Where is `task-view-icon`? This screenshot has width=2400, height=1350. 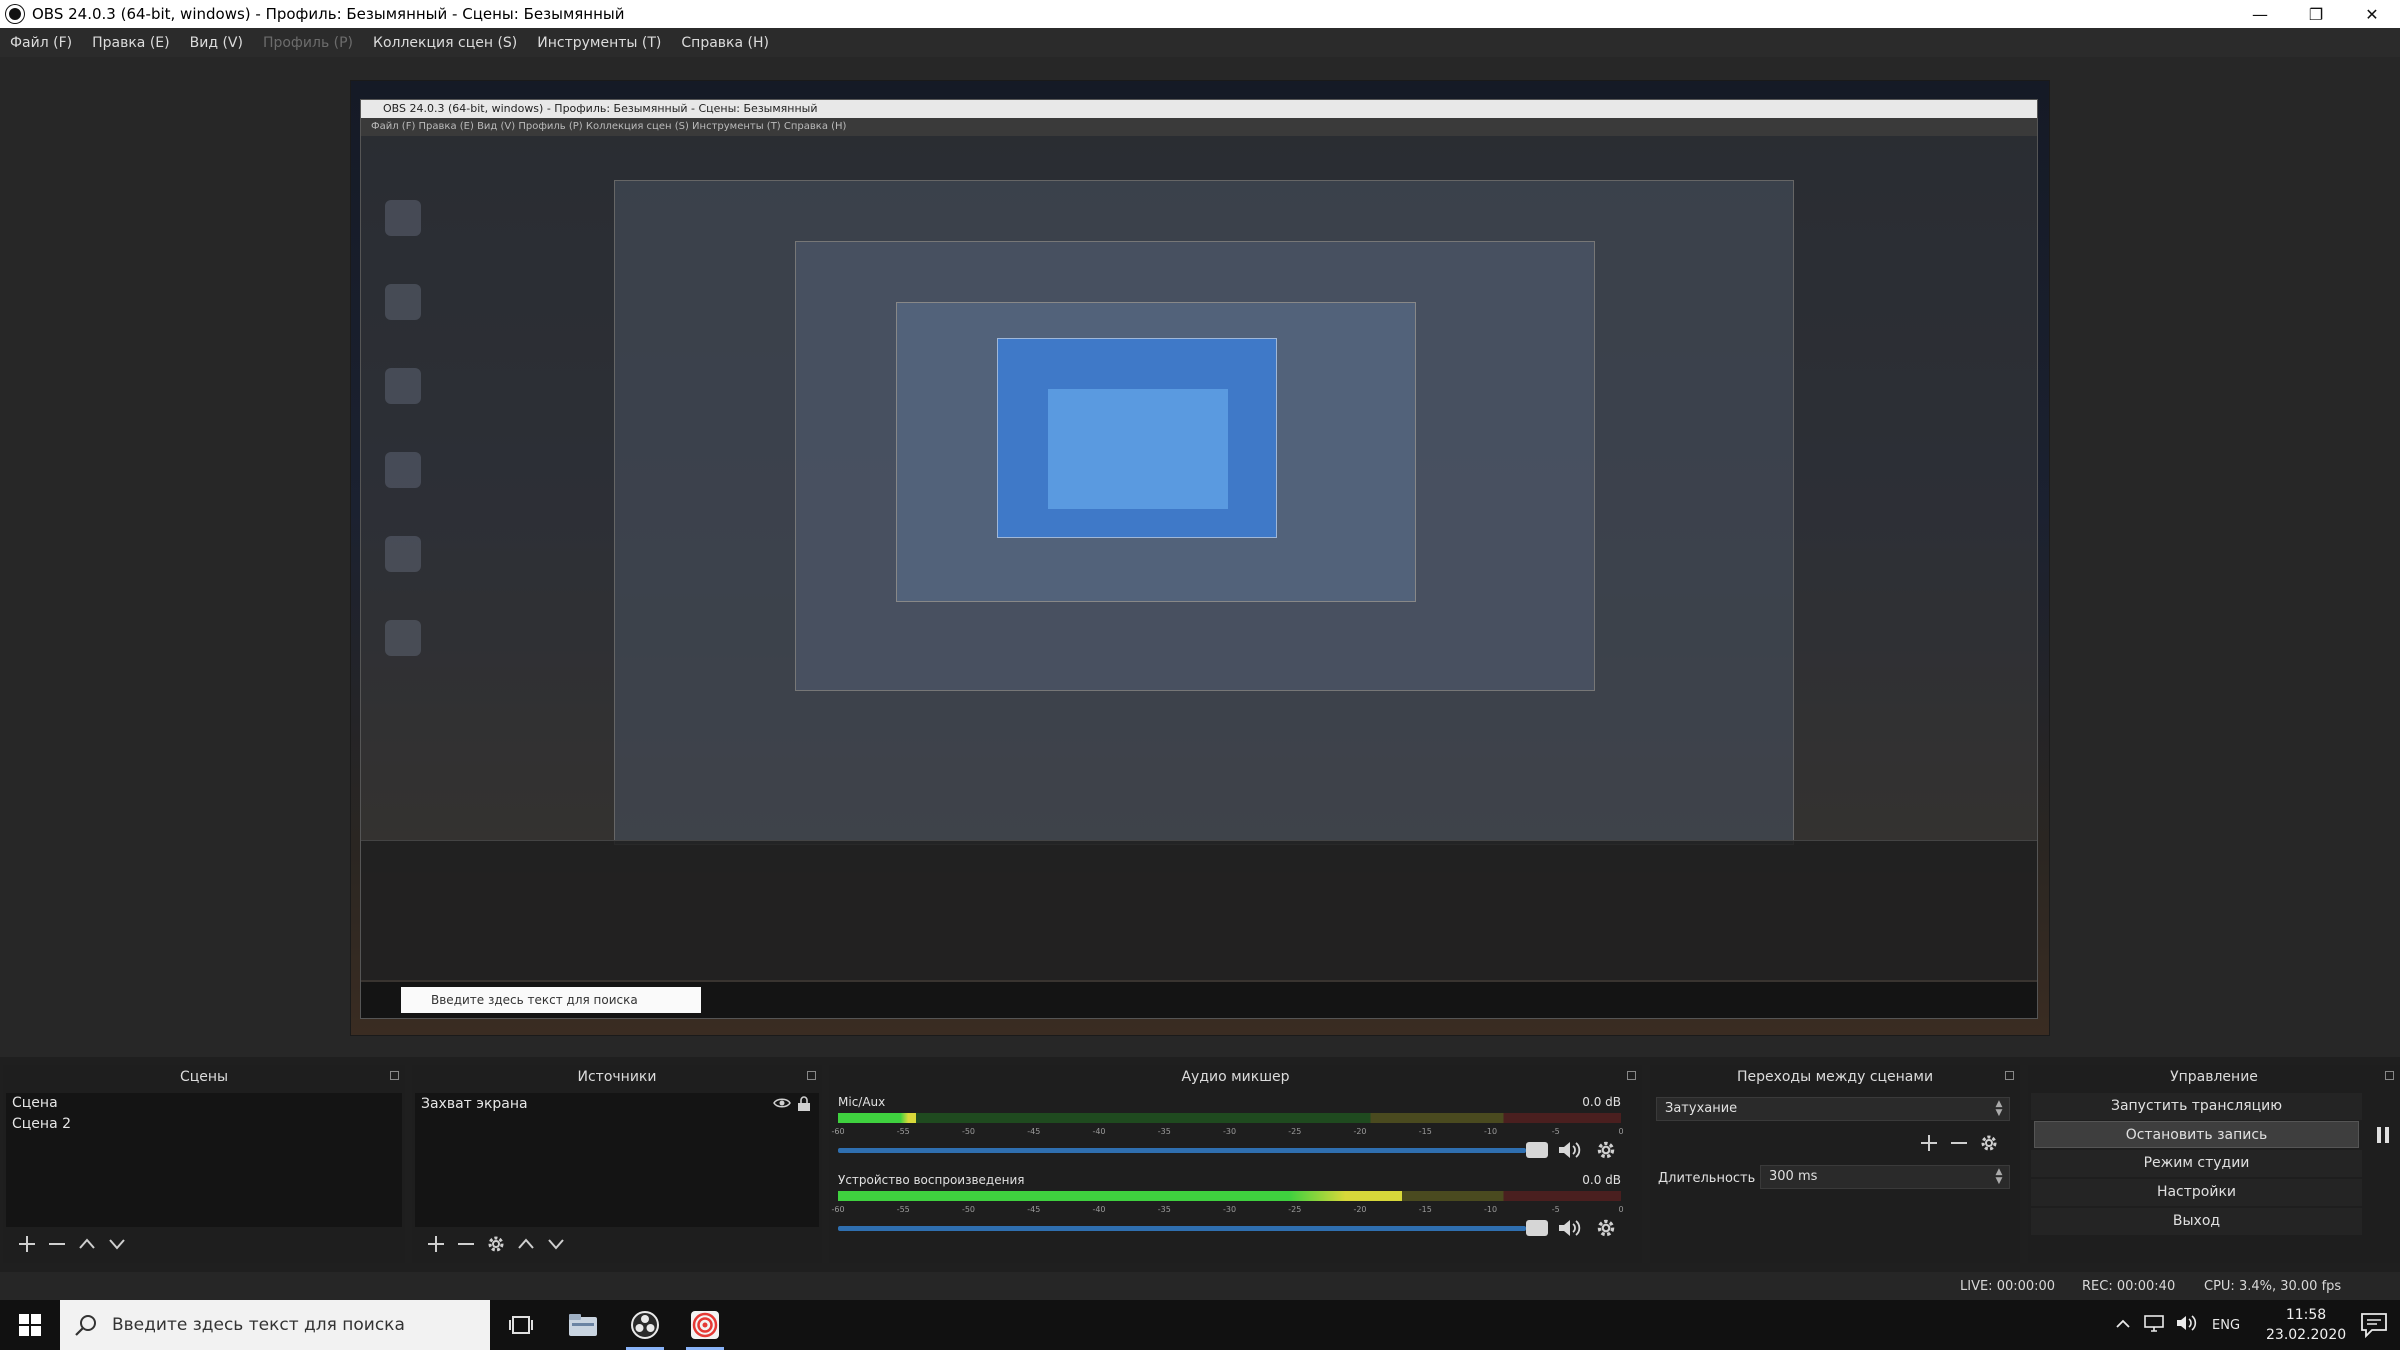
task-view-icon is located at coordinates (521, 1325).